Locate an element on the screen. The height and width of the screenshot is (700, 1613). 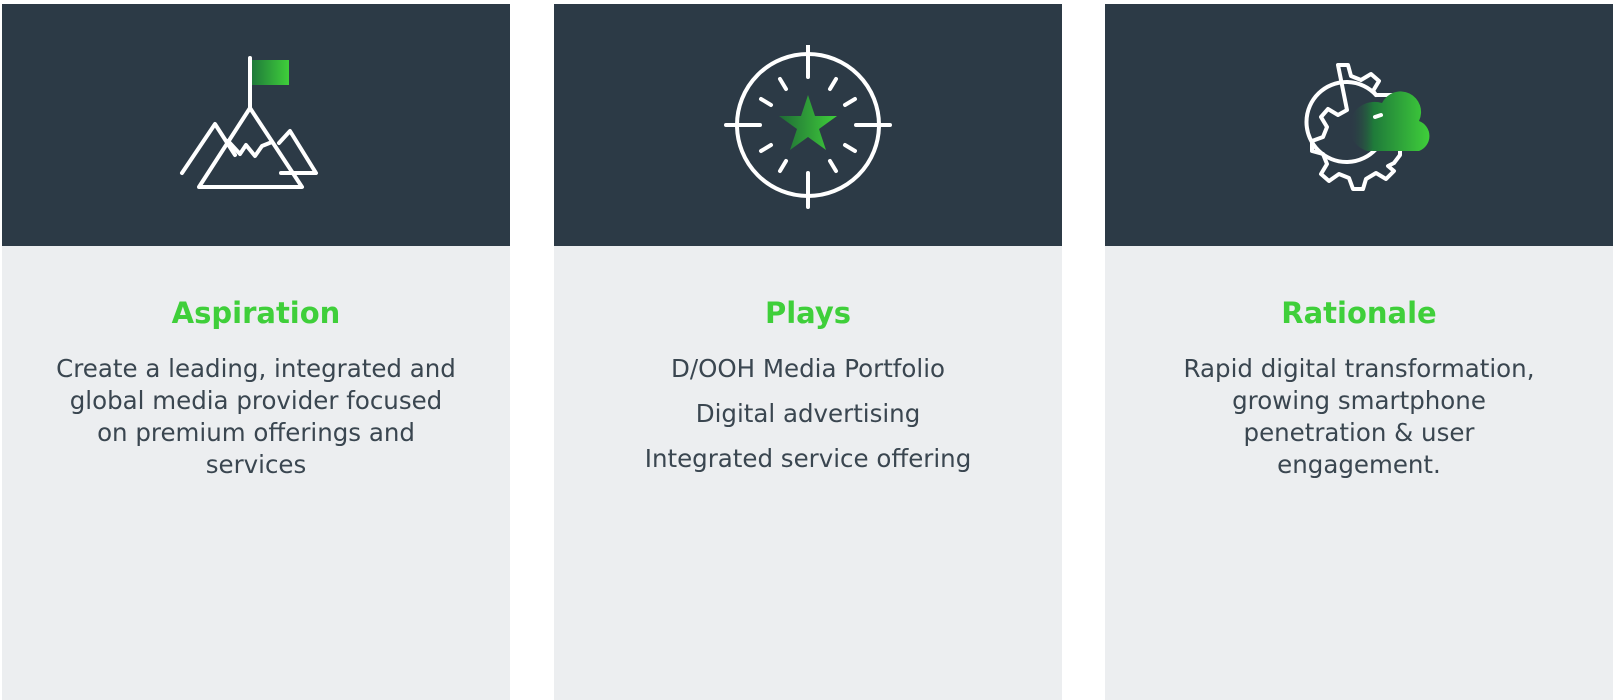
gear-cloud-icon is located at coordinates (1359, 135).